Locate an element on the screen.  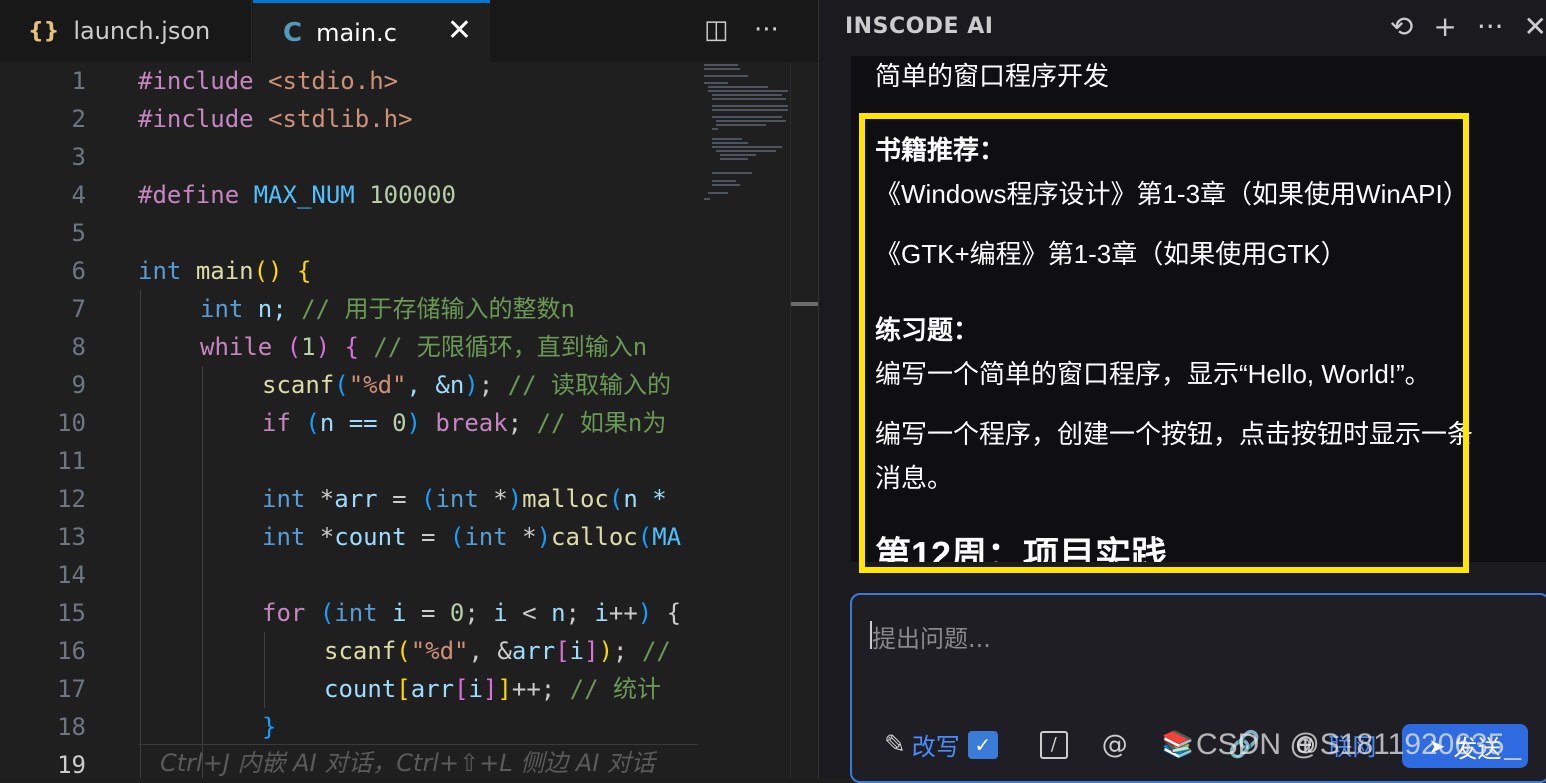
more-icon: ··· is located at coordinates (1490, 26).